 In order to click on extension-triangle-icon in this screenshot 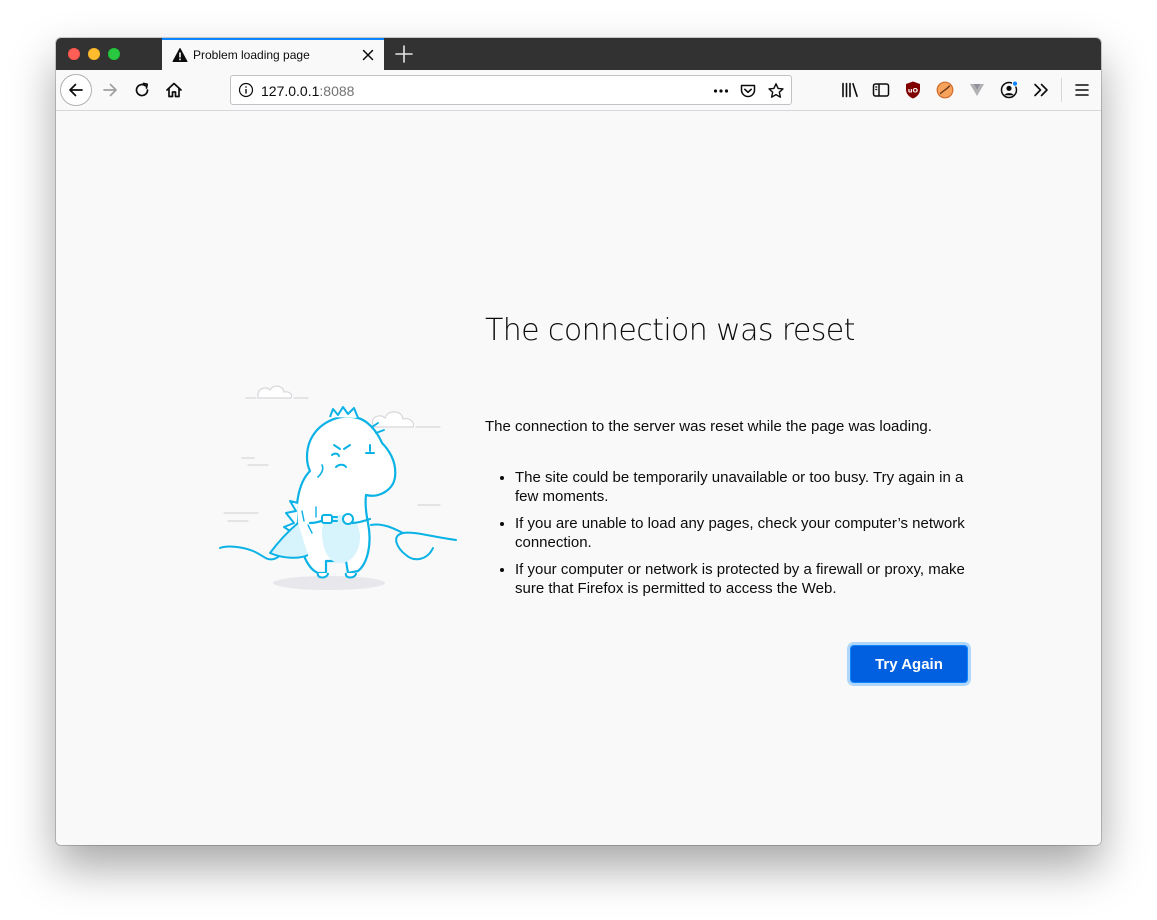, I will do `click(977, 90)`.